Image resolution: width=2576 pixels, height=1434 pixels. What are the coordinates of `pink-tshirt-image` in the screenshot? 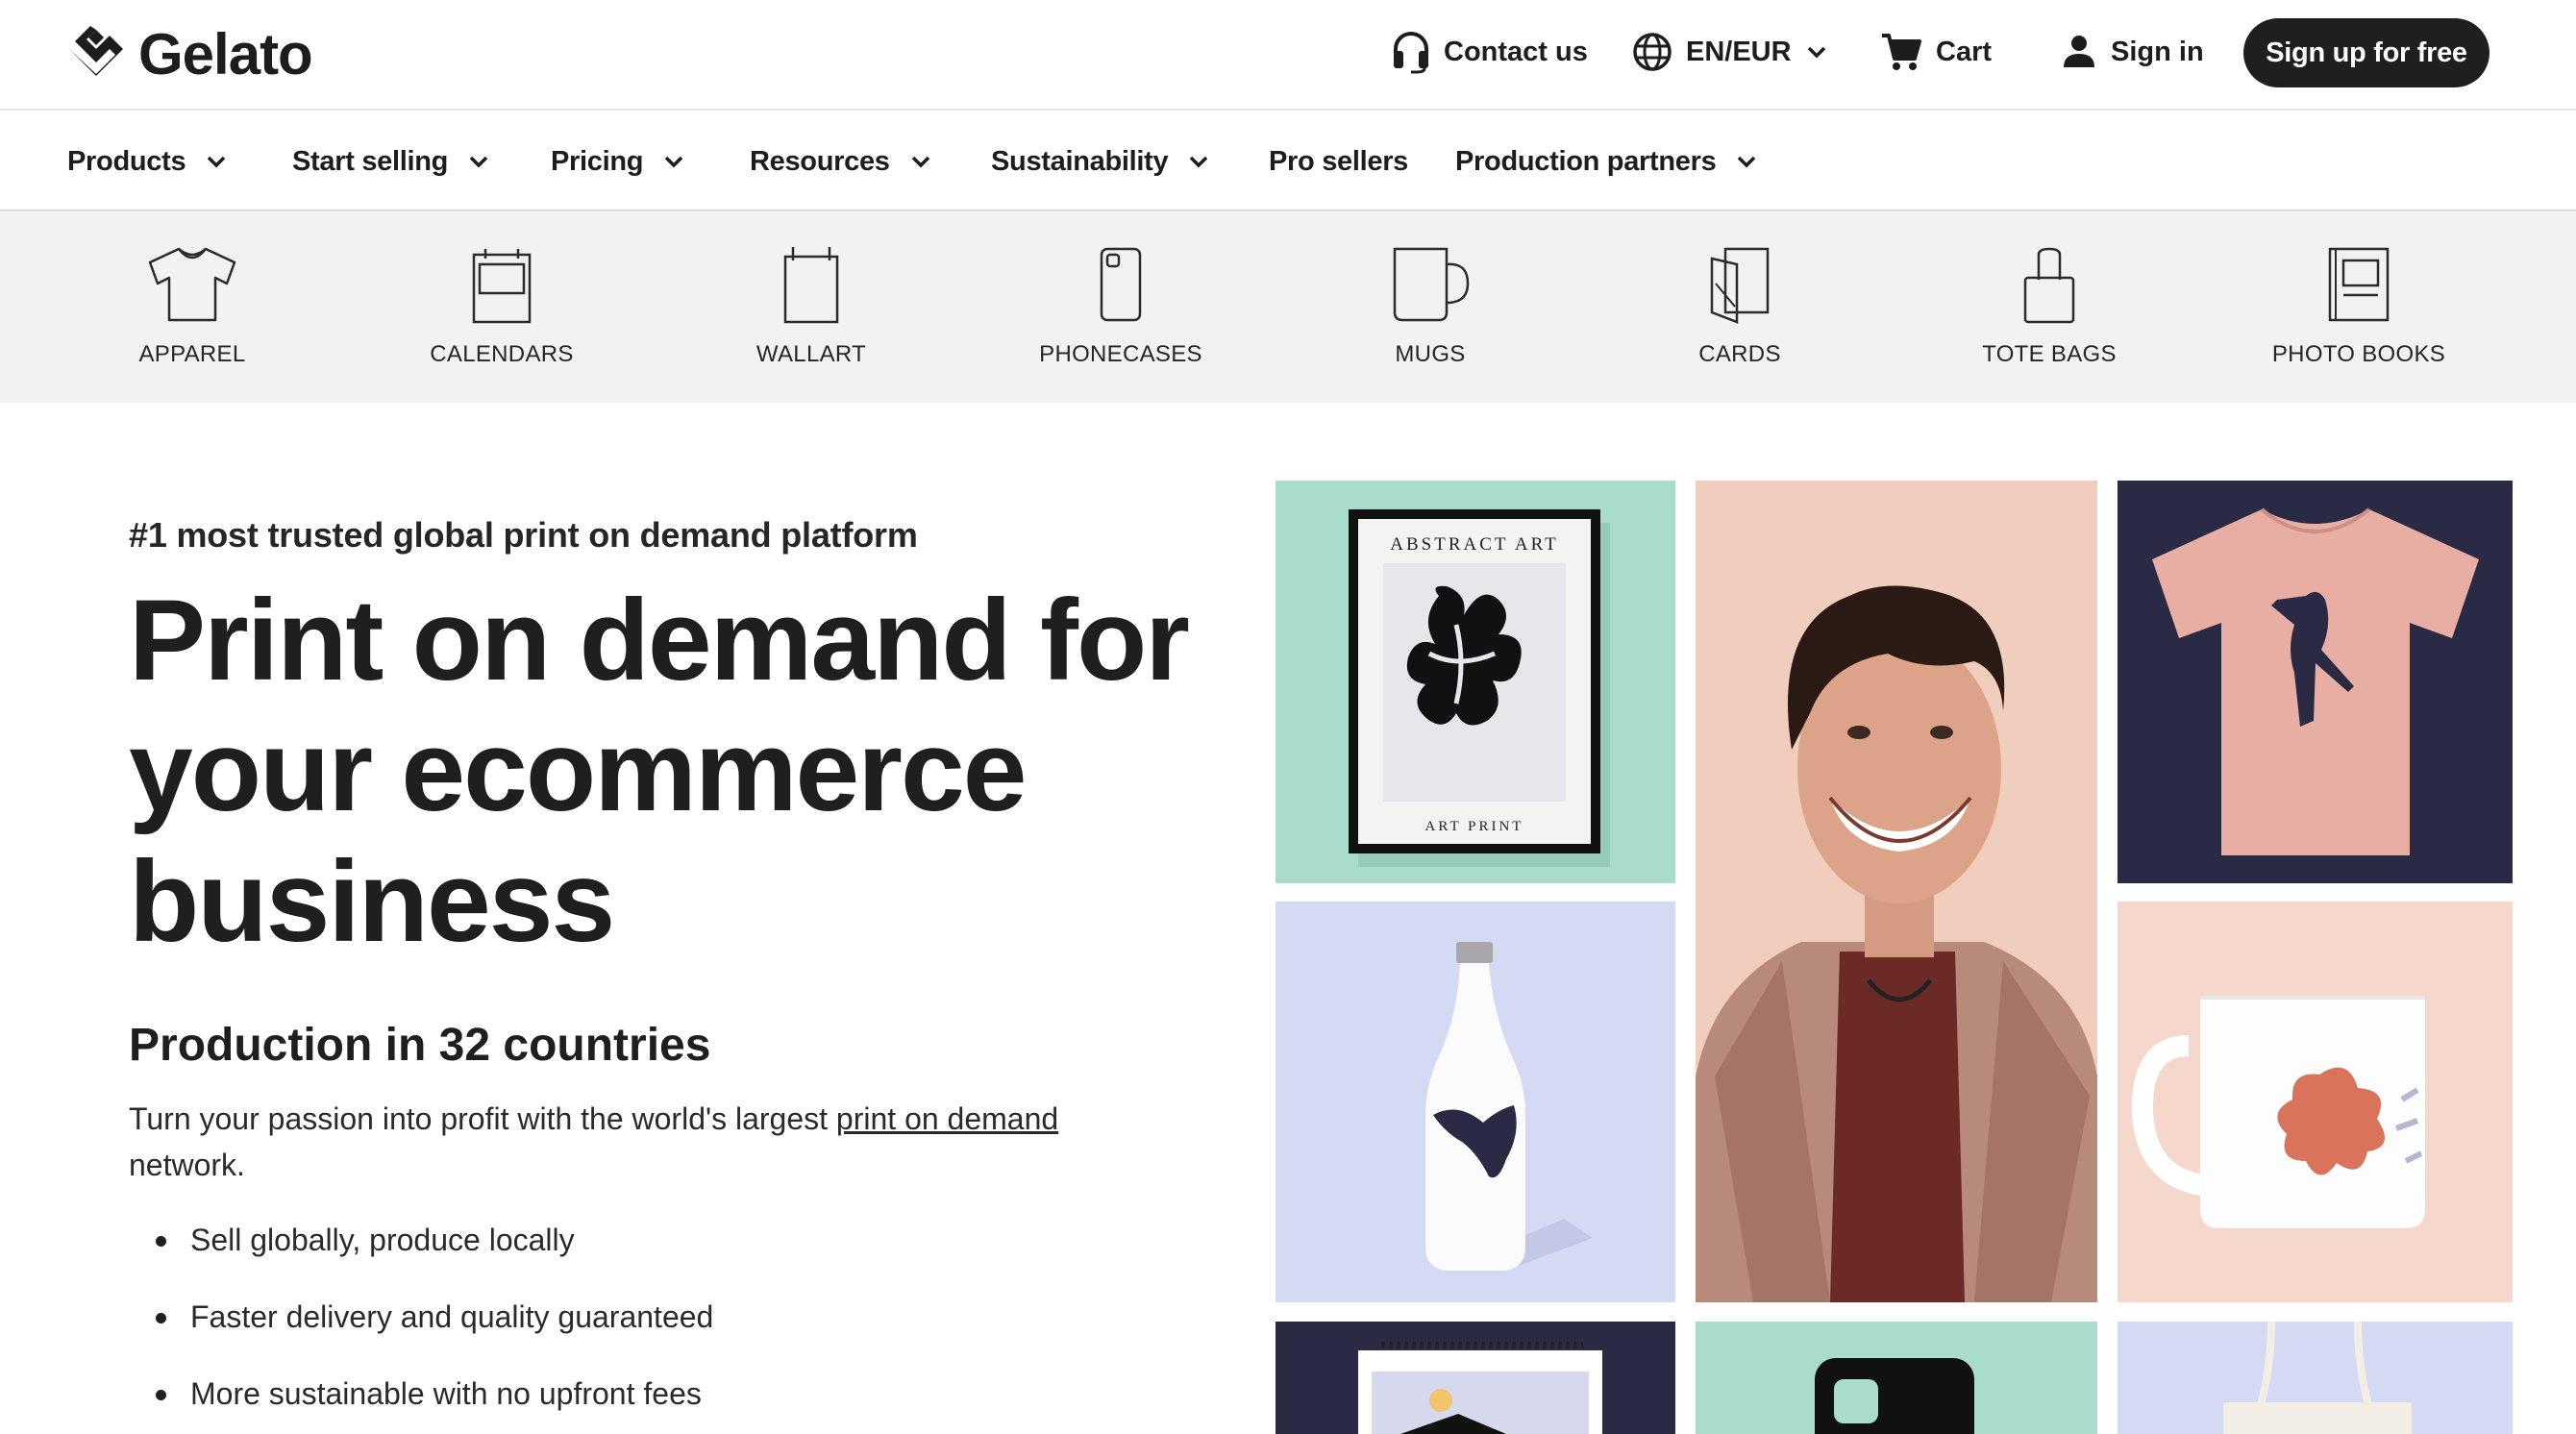 It's located at (2316, 681).